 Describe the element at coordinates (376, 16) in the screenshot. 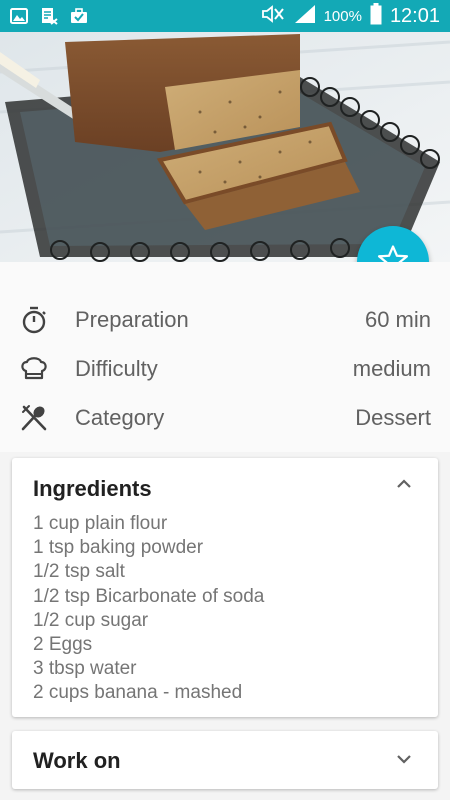

I see `battery-icon` at that location.